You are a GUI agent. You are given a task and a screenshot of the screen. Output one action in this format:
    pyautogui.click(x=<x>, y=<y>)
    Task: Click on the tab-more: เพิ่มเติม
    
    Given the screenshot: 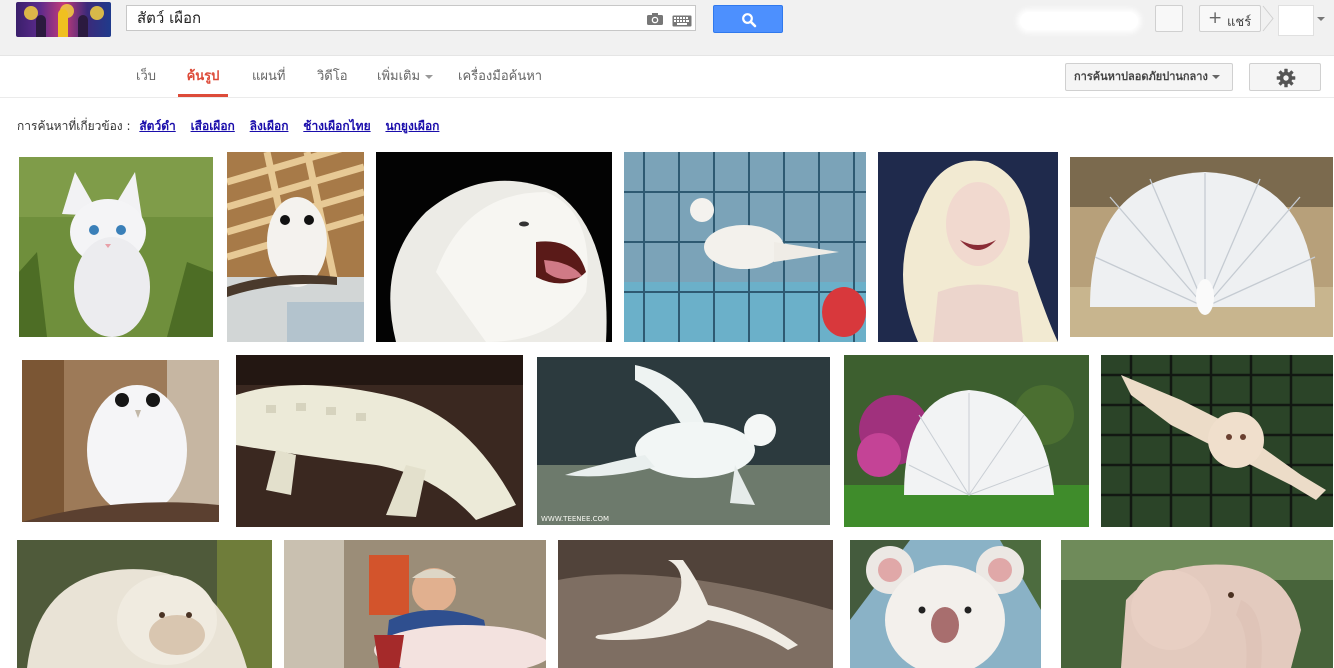 What is the action you would take?
    pyautogui.click(x=405, y=76)
    